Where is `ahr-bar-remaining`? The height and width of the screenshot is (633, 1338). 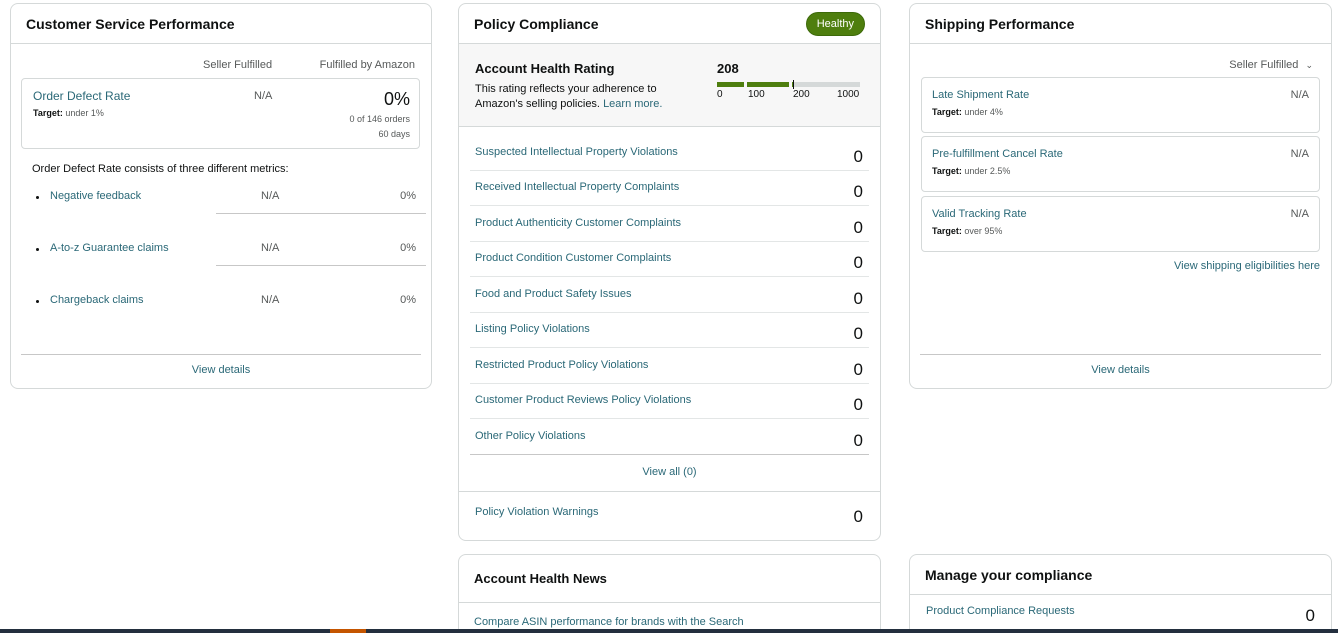 ahr-bar-remaining is located at coordinates (827, 84).